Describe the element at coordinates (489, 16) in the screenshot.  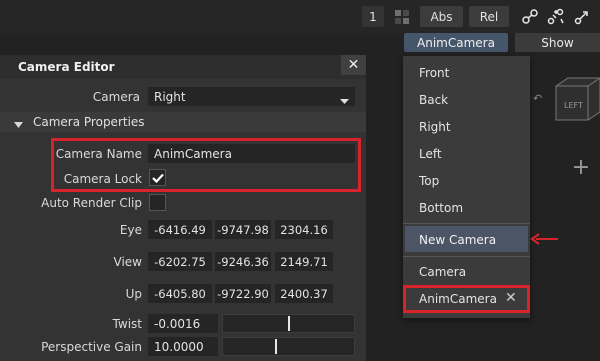
I see `rel-button: Rel` at that location.